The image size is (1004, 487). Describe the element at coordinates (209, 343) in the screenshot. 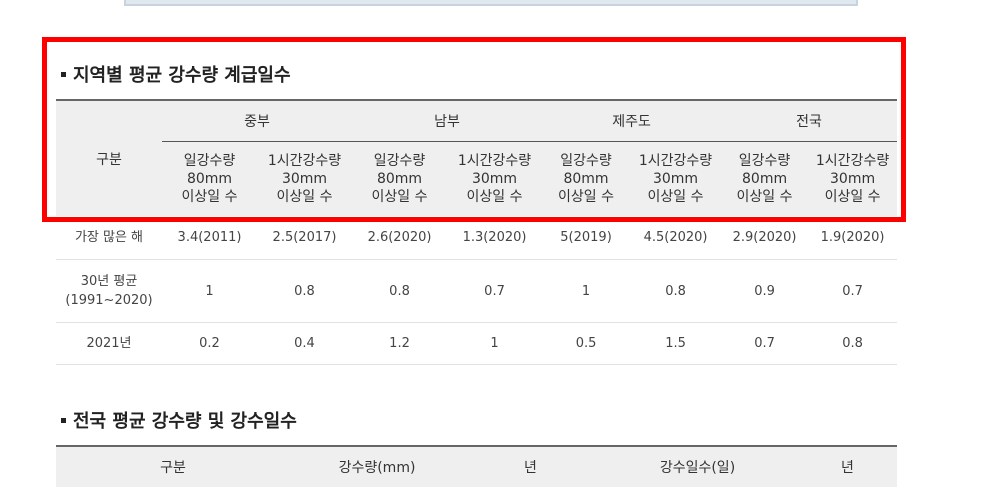

I see `table-cell: 0.2` at that location.